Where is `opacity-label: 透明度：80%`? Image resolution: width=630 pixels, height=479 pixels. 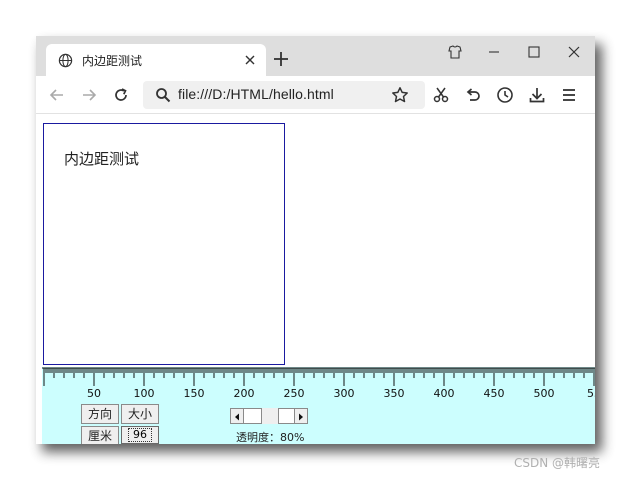 opacity-label: 透明度：80% is located at coordinates (270, 437).